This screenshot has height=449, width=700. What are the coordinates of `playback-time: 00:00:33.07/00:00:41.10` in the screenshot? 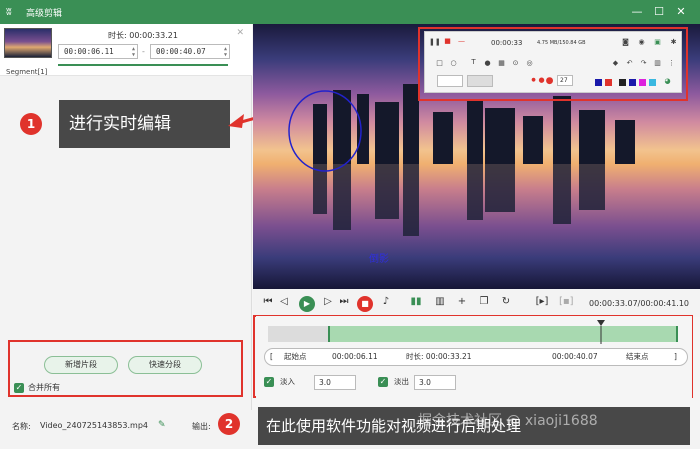 It's located at (639, 303).